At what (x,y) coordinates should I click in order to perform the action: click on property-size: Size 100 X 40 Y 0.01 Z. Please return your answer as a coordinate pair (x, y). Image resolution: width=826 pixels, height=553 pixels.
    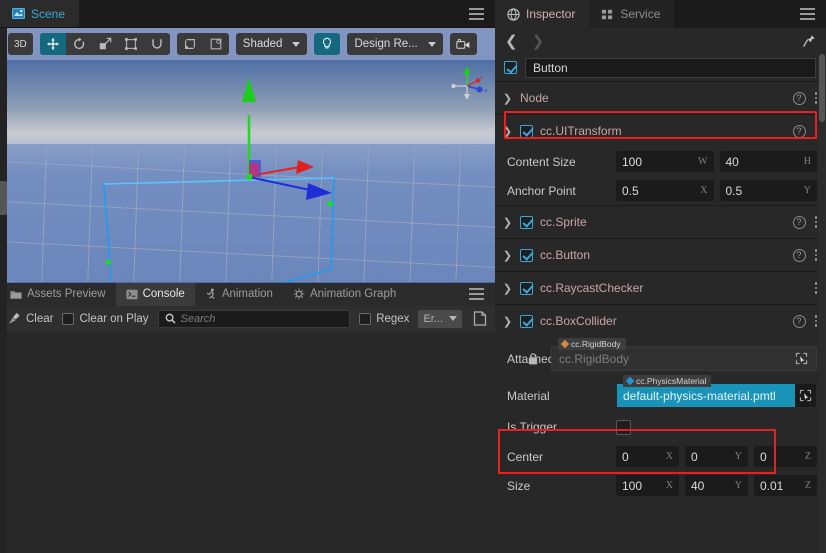
    Looking at the image, I should click on (660, 485).